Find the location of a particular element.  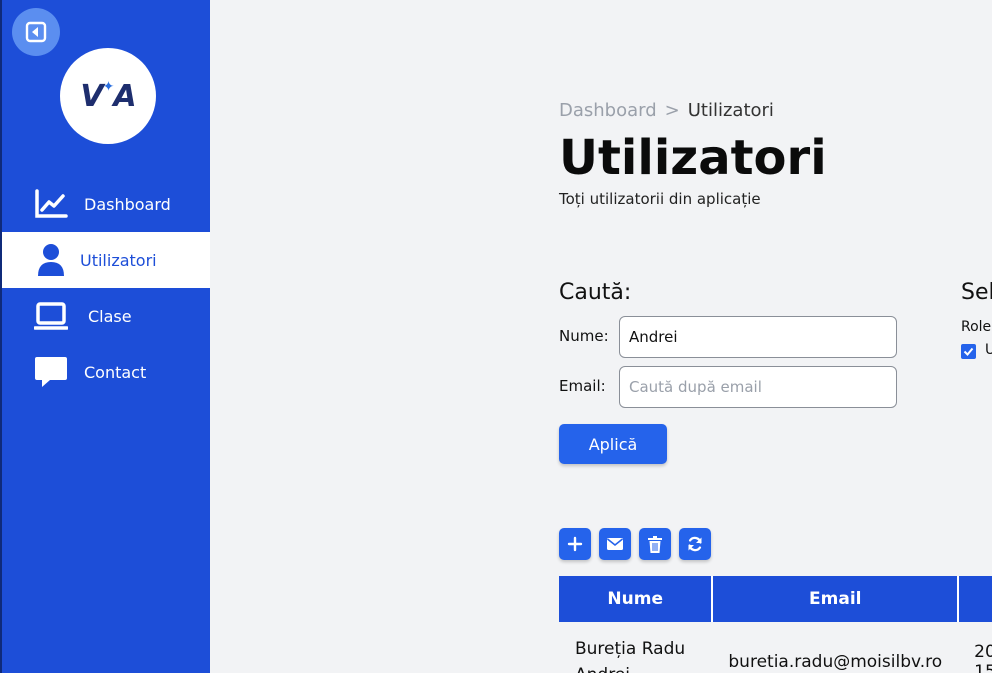

sidebar-item-utilizatori: Utilizatori is located at coordinates (106, 260).